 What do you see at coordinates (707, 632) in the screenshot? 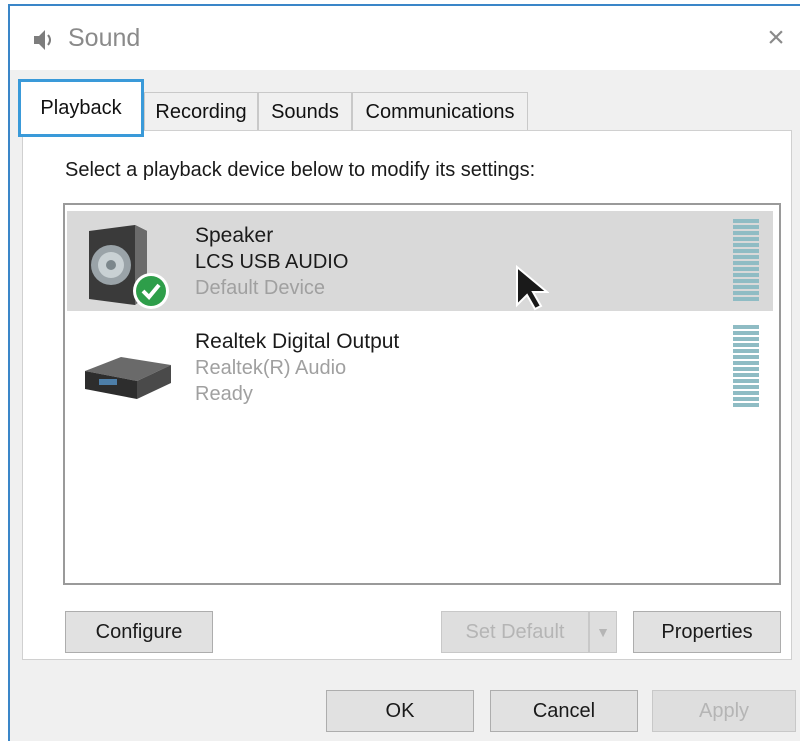
I see `properties-button: Properties` at bounding box center [707, 632].